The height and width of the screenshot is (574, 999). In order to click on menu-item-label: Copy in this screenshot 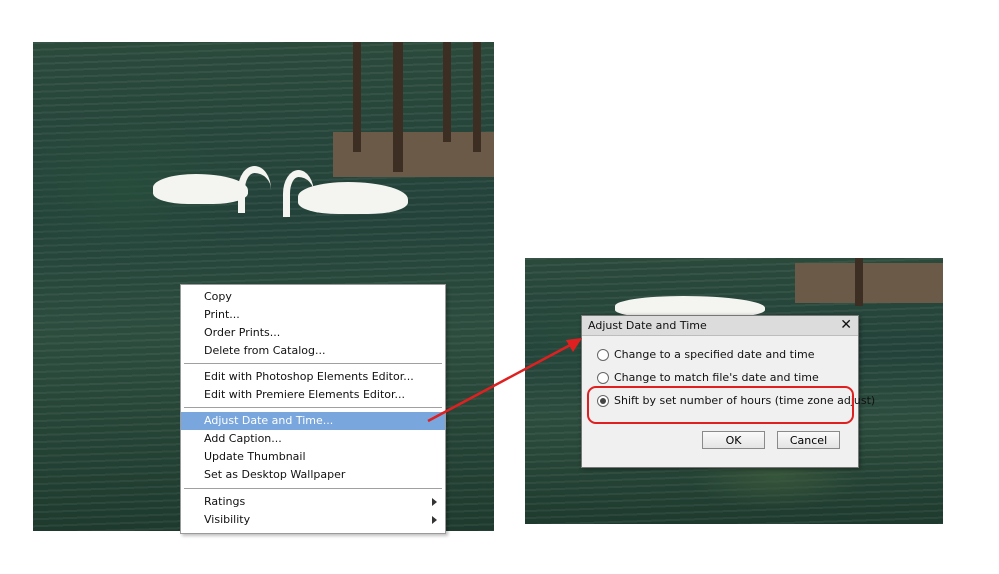, I will do `click(218, 296)`.